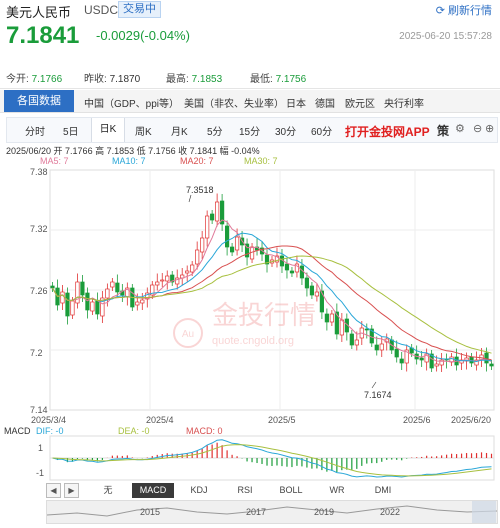  What do you see at coordinates (245, 490) in the screenshot?
I see `indicator-tab-rsi: RSI` at bounding box center [245, 490].